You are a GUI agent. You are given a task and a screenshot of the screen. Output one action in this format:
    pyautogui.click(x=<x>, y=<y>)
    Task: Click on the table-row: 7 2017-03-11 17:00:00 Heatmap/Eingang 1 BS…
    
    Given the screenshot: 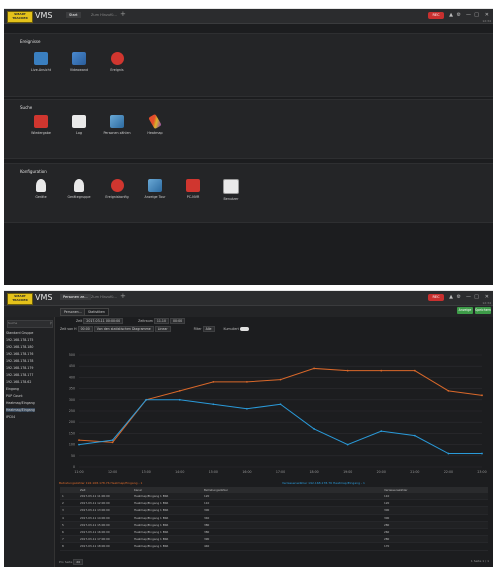 What is the action you would take?
    pyautogui.click(x=274, y=540)
    